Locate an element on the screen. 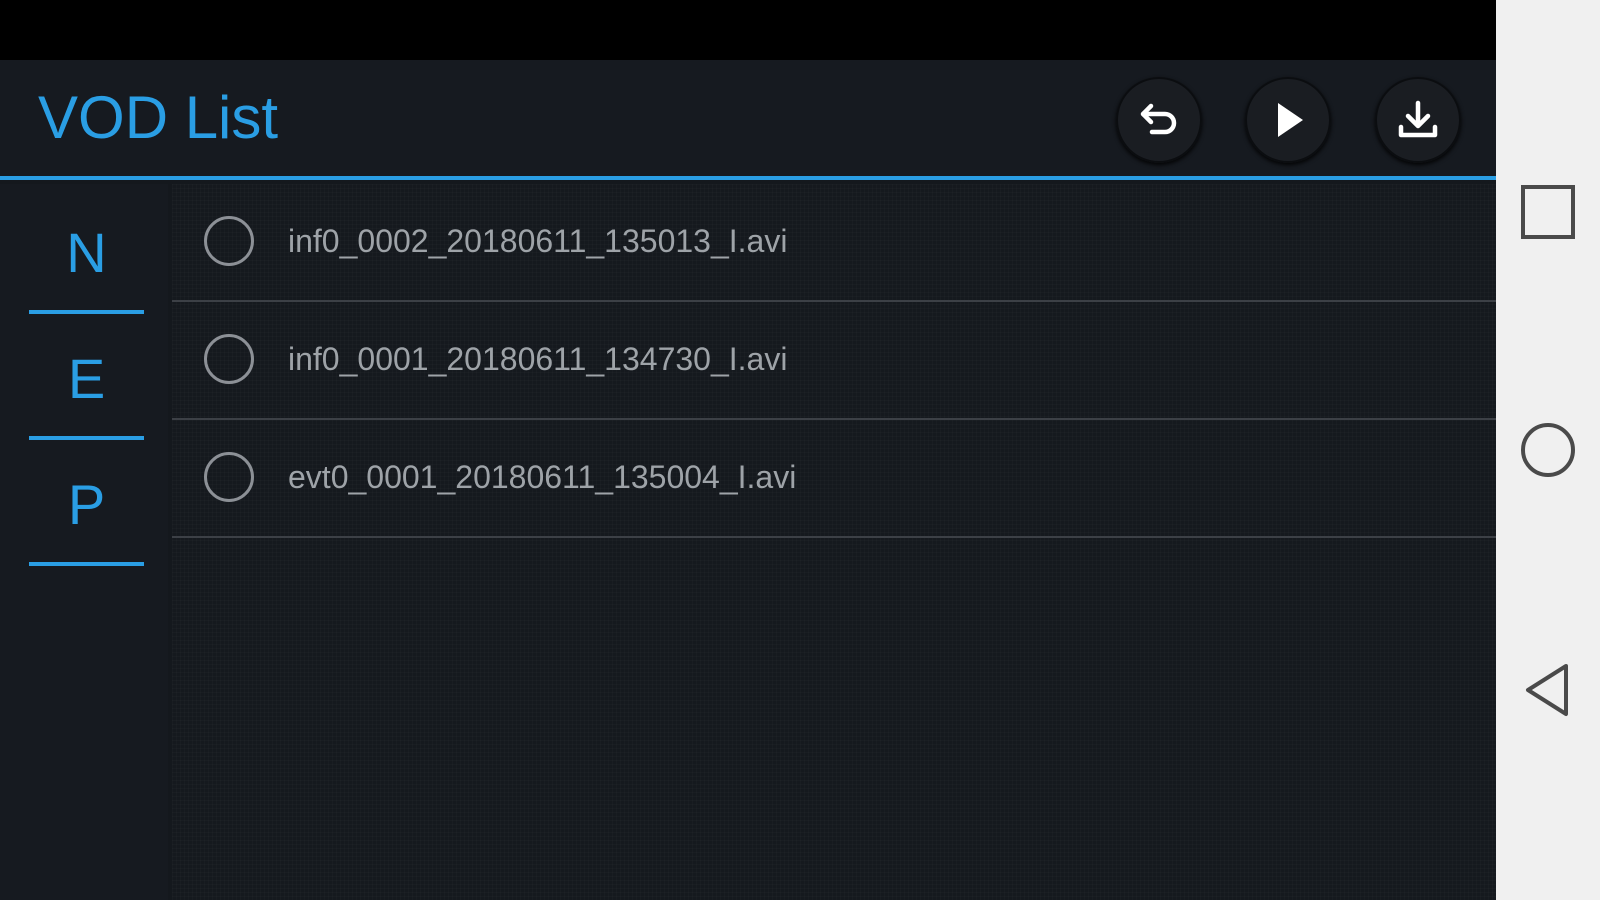  recent-apps-icon is located at coordinates (1548, 212).